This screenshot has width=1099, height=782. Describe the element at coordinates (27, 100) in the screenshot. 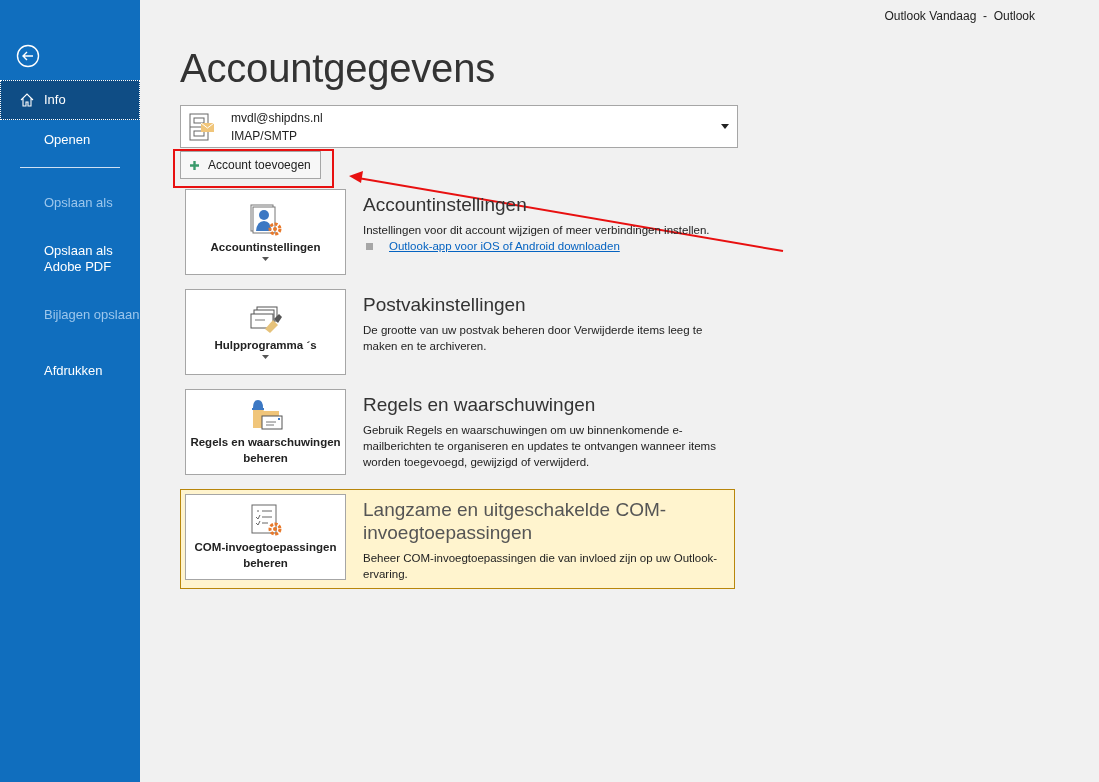

I see `home-icon` at that location.